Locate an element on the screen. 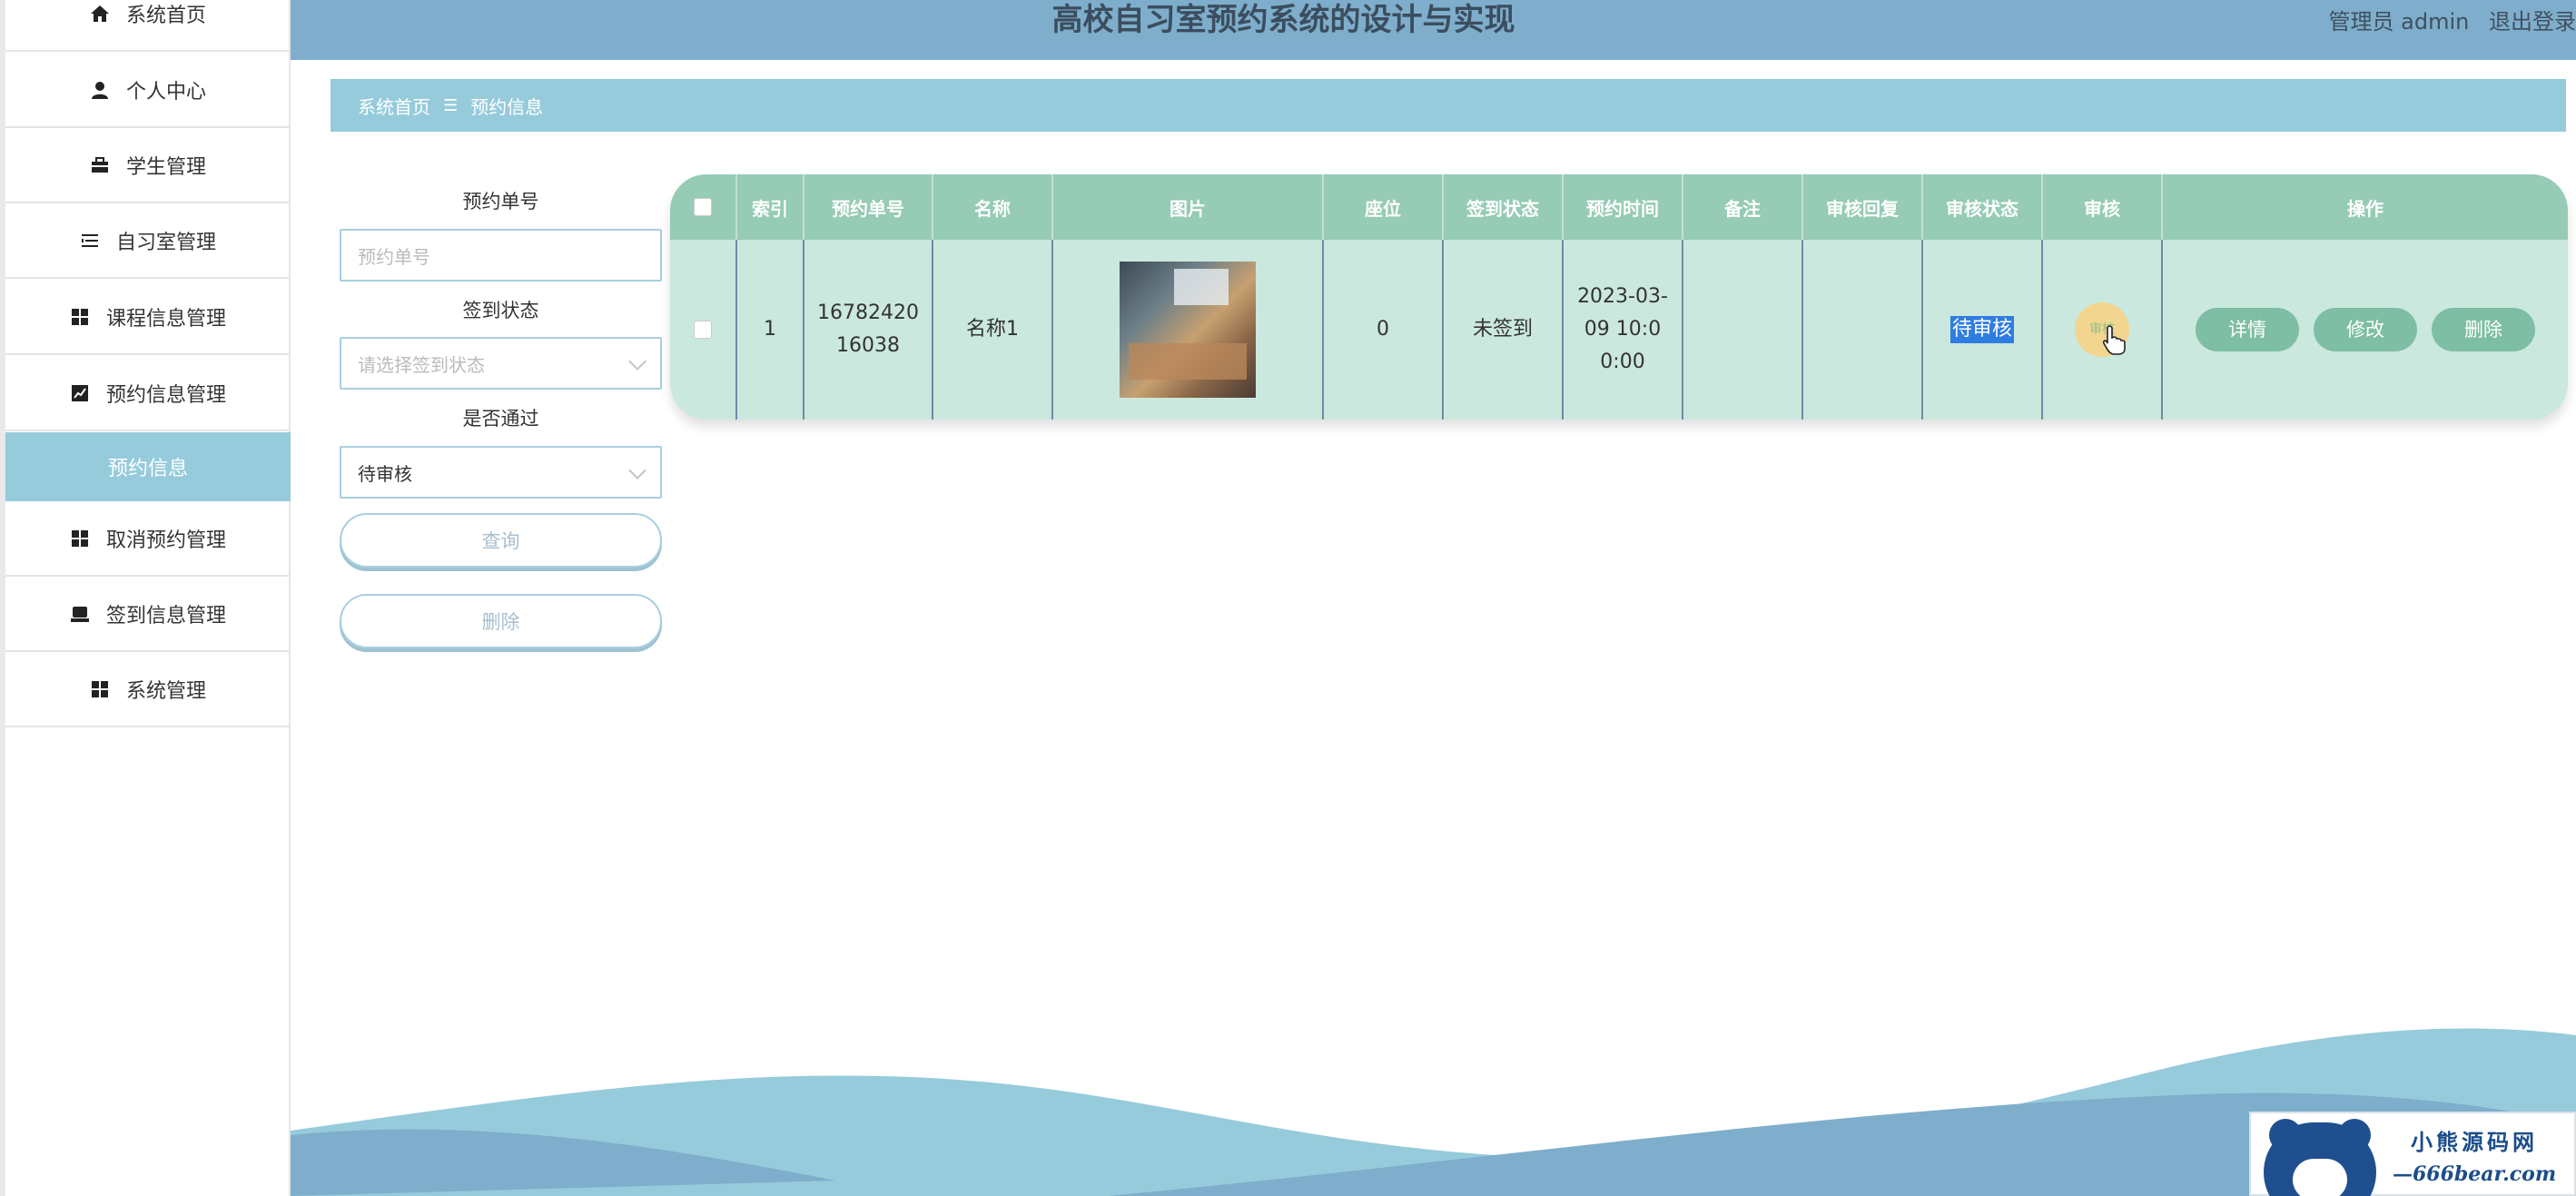 Image resolution: width=2576 pixels, height=1196 pixels. user-label: 管理员 admin is located at coordinates (2399, 22).